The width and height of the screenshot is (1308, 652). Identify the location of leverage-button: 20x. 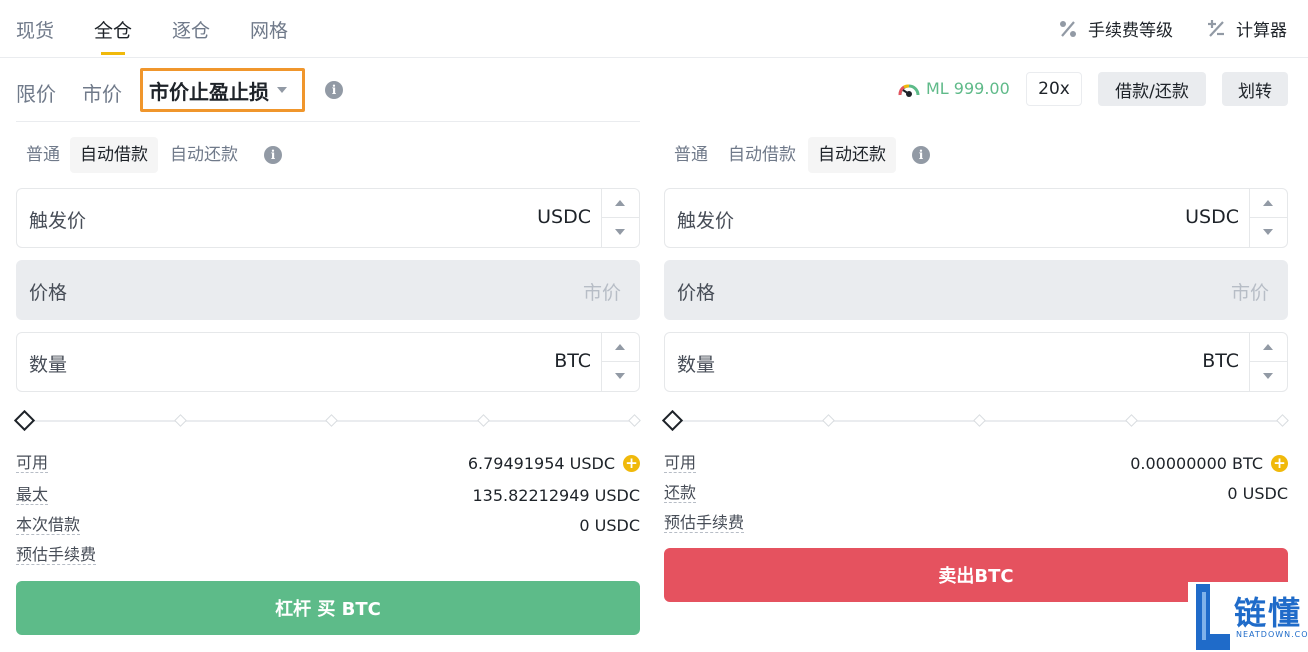
(1054, 89).